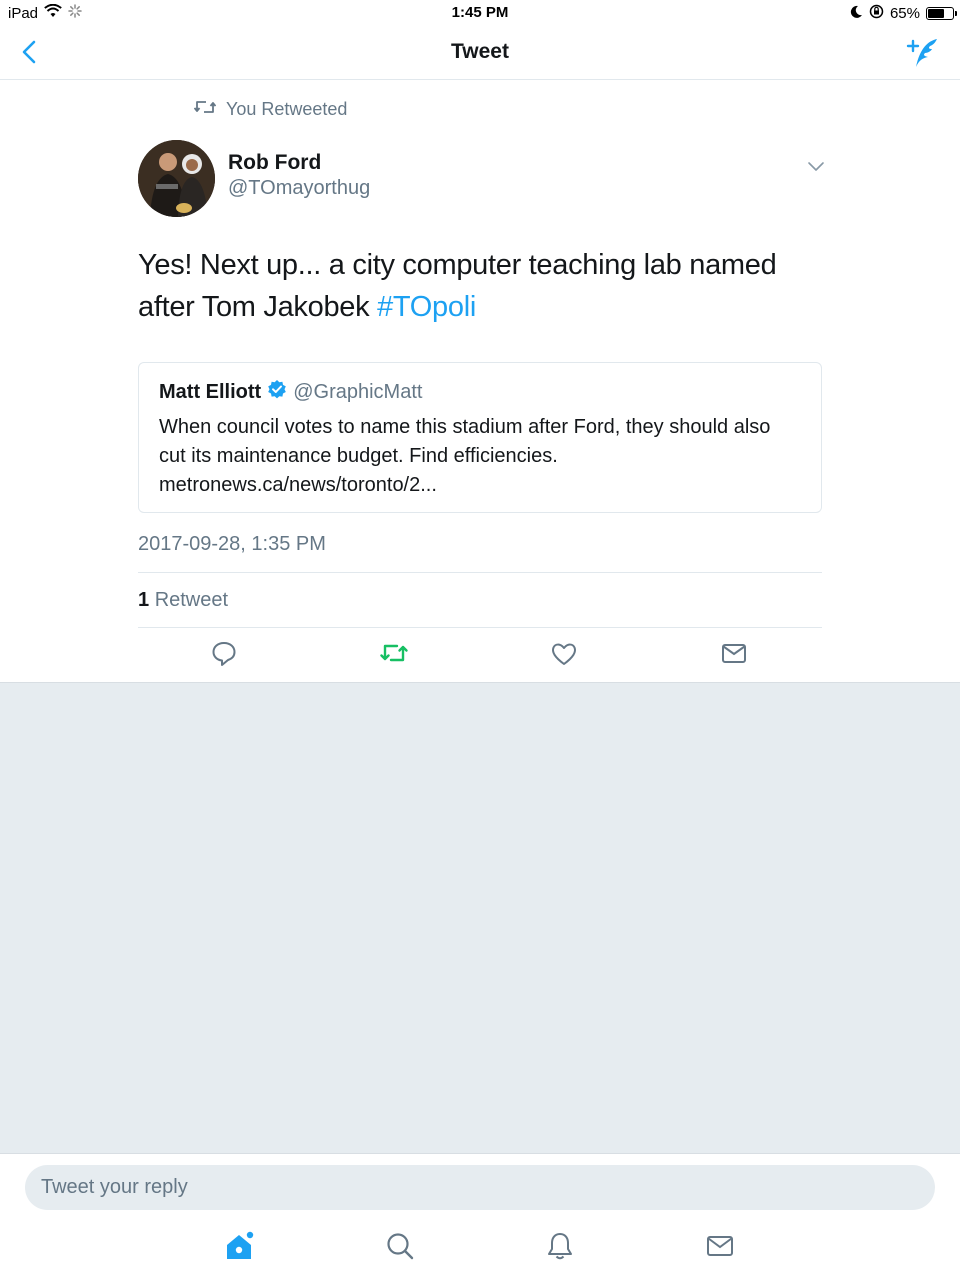  I want to click on status-bar: iPad 1:45 PM 65%, so click(480, 13).